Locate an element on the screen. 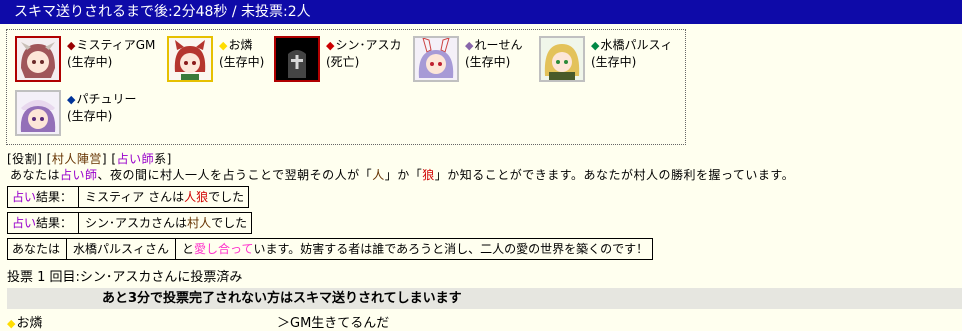  player-info: ◆水橋パルスィ (生存中) is located at coordinates (631, 53).